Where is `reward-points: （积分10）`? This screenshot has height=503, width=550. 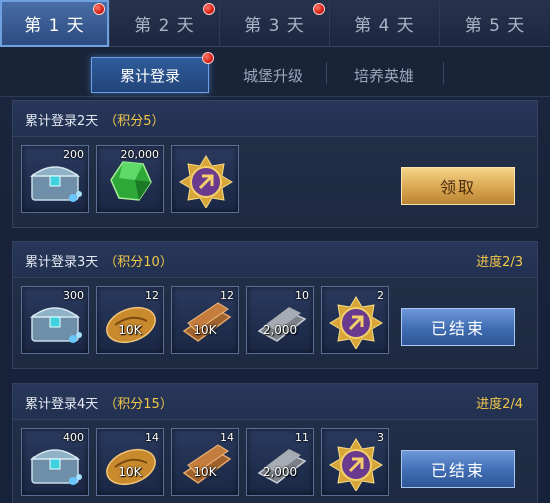
reward-points: （积分10） is located at coordinates (138, 262).